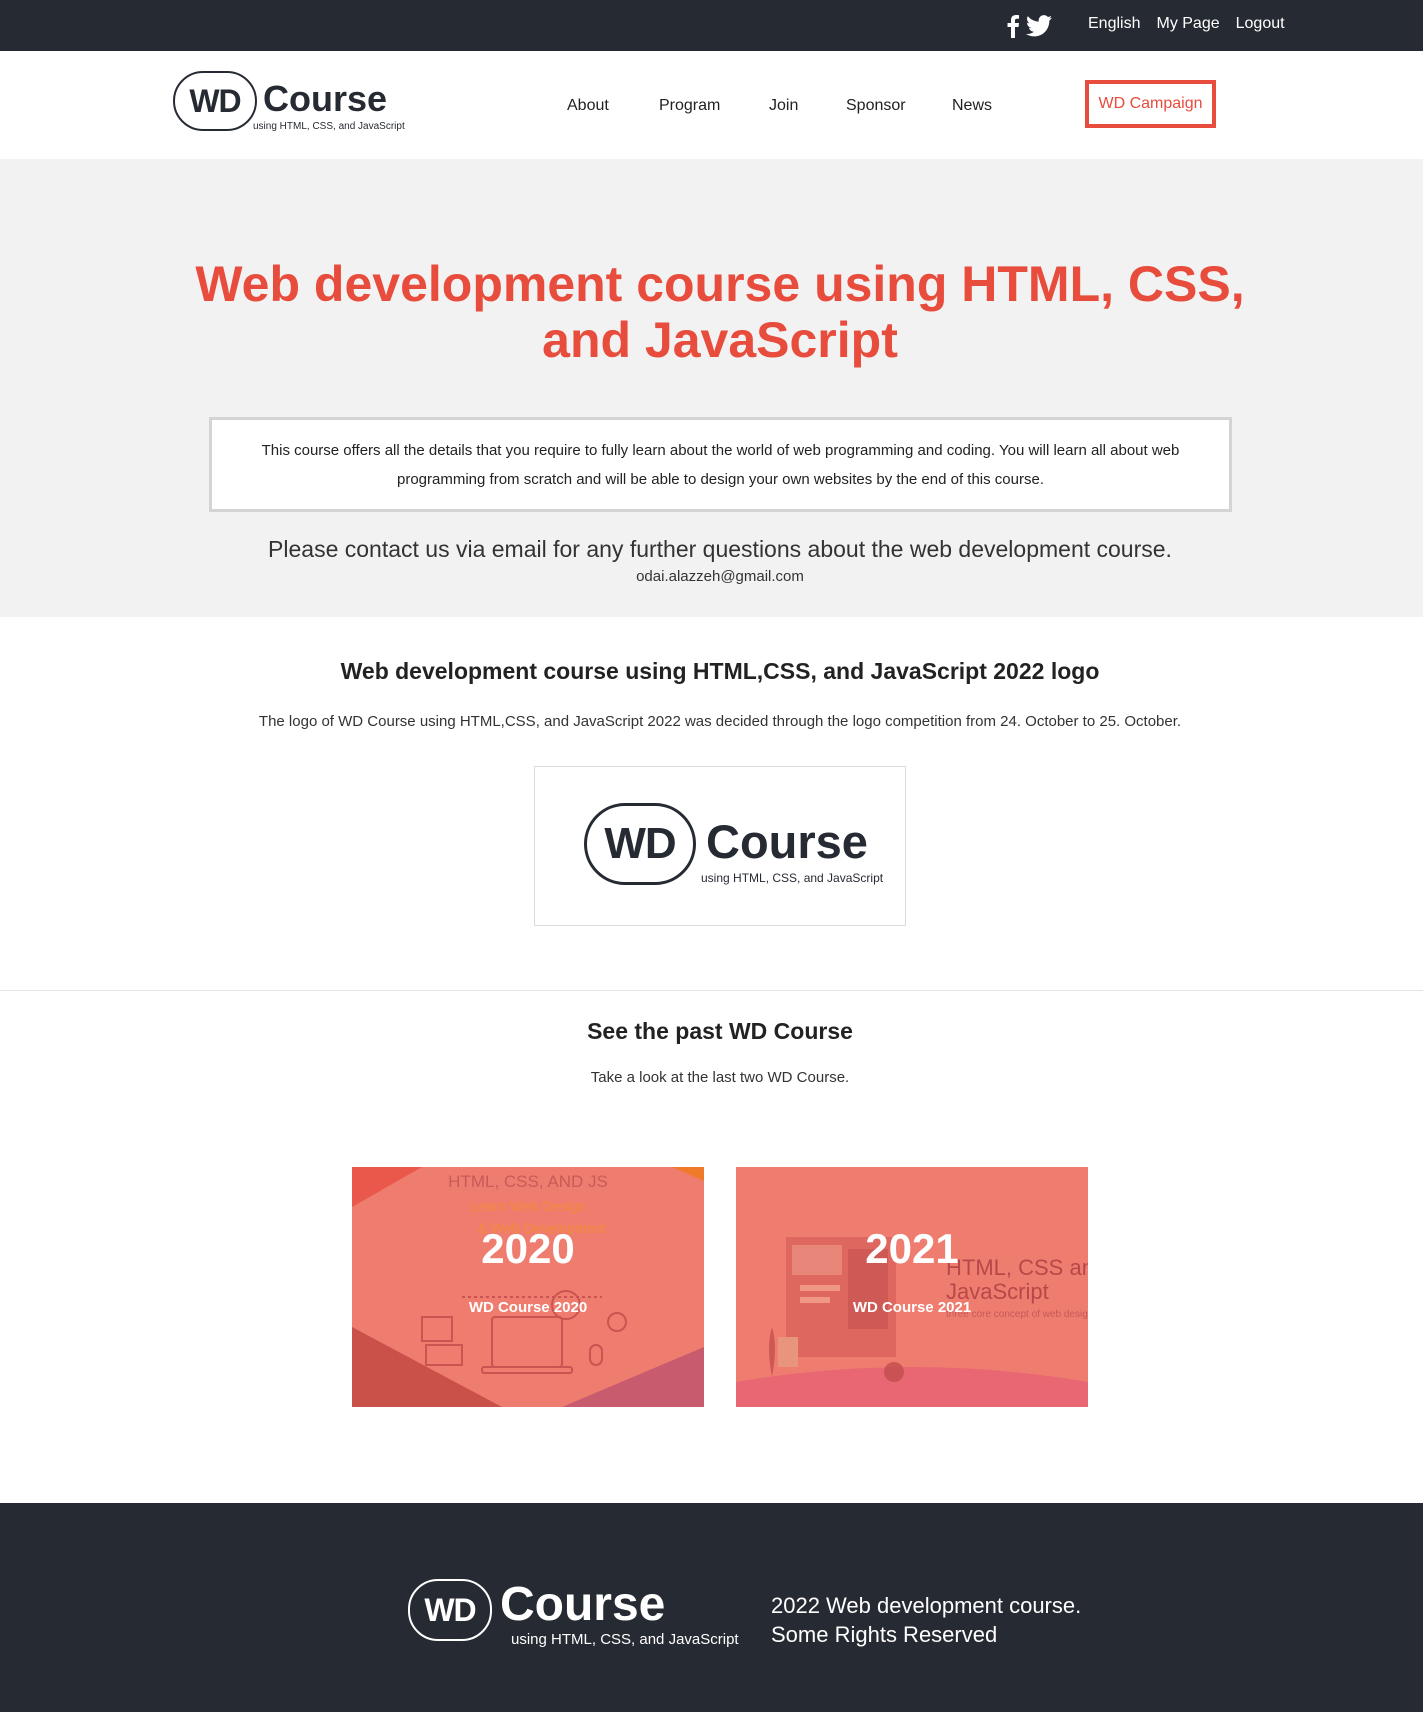  What do you see at coordinates (528, 1248) in the screenshot?
I see `card-year: 2020` at bounding box center [528, 1248].